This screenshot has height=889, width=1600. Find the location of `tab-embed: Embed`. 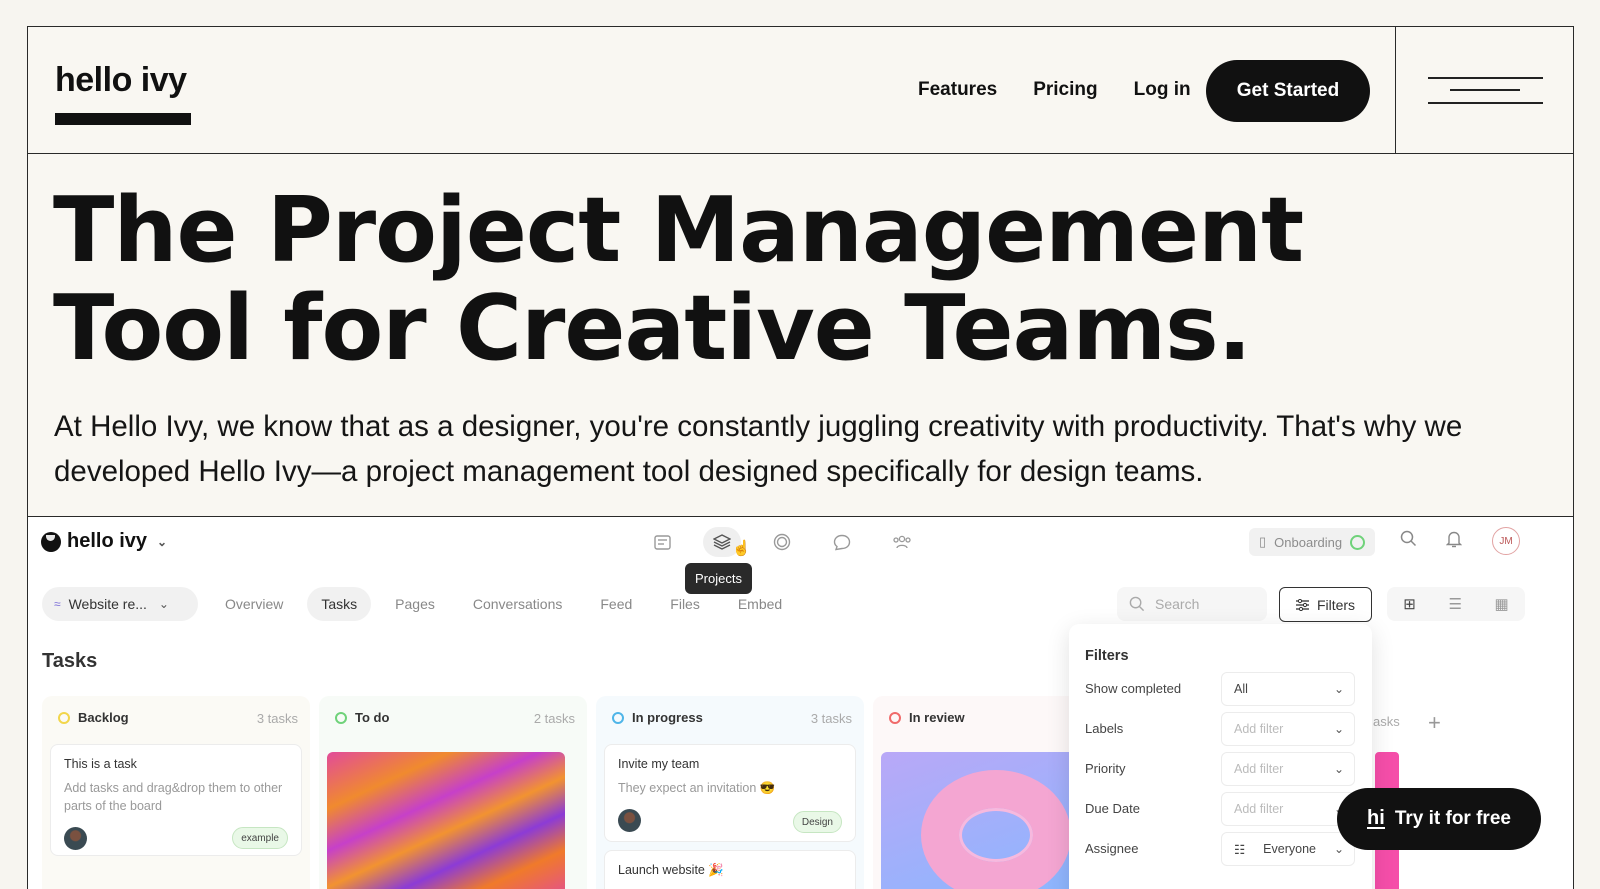

tab-embed: Embed is located at coordinates (760, 604).